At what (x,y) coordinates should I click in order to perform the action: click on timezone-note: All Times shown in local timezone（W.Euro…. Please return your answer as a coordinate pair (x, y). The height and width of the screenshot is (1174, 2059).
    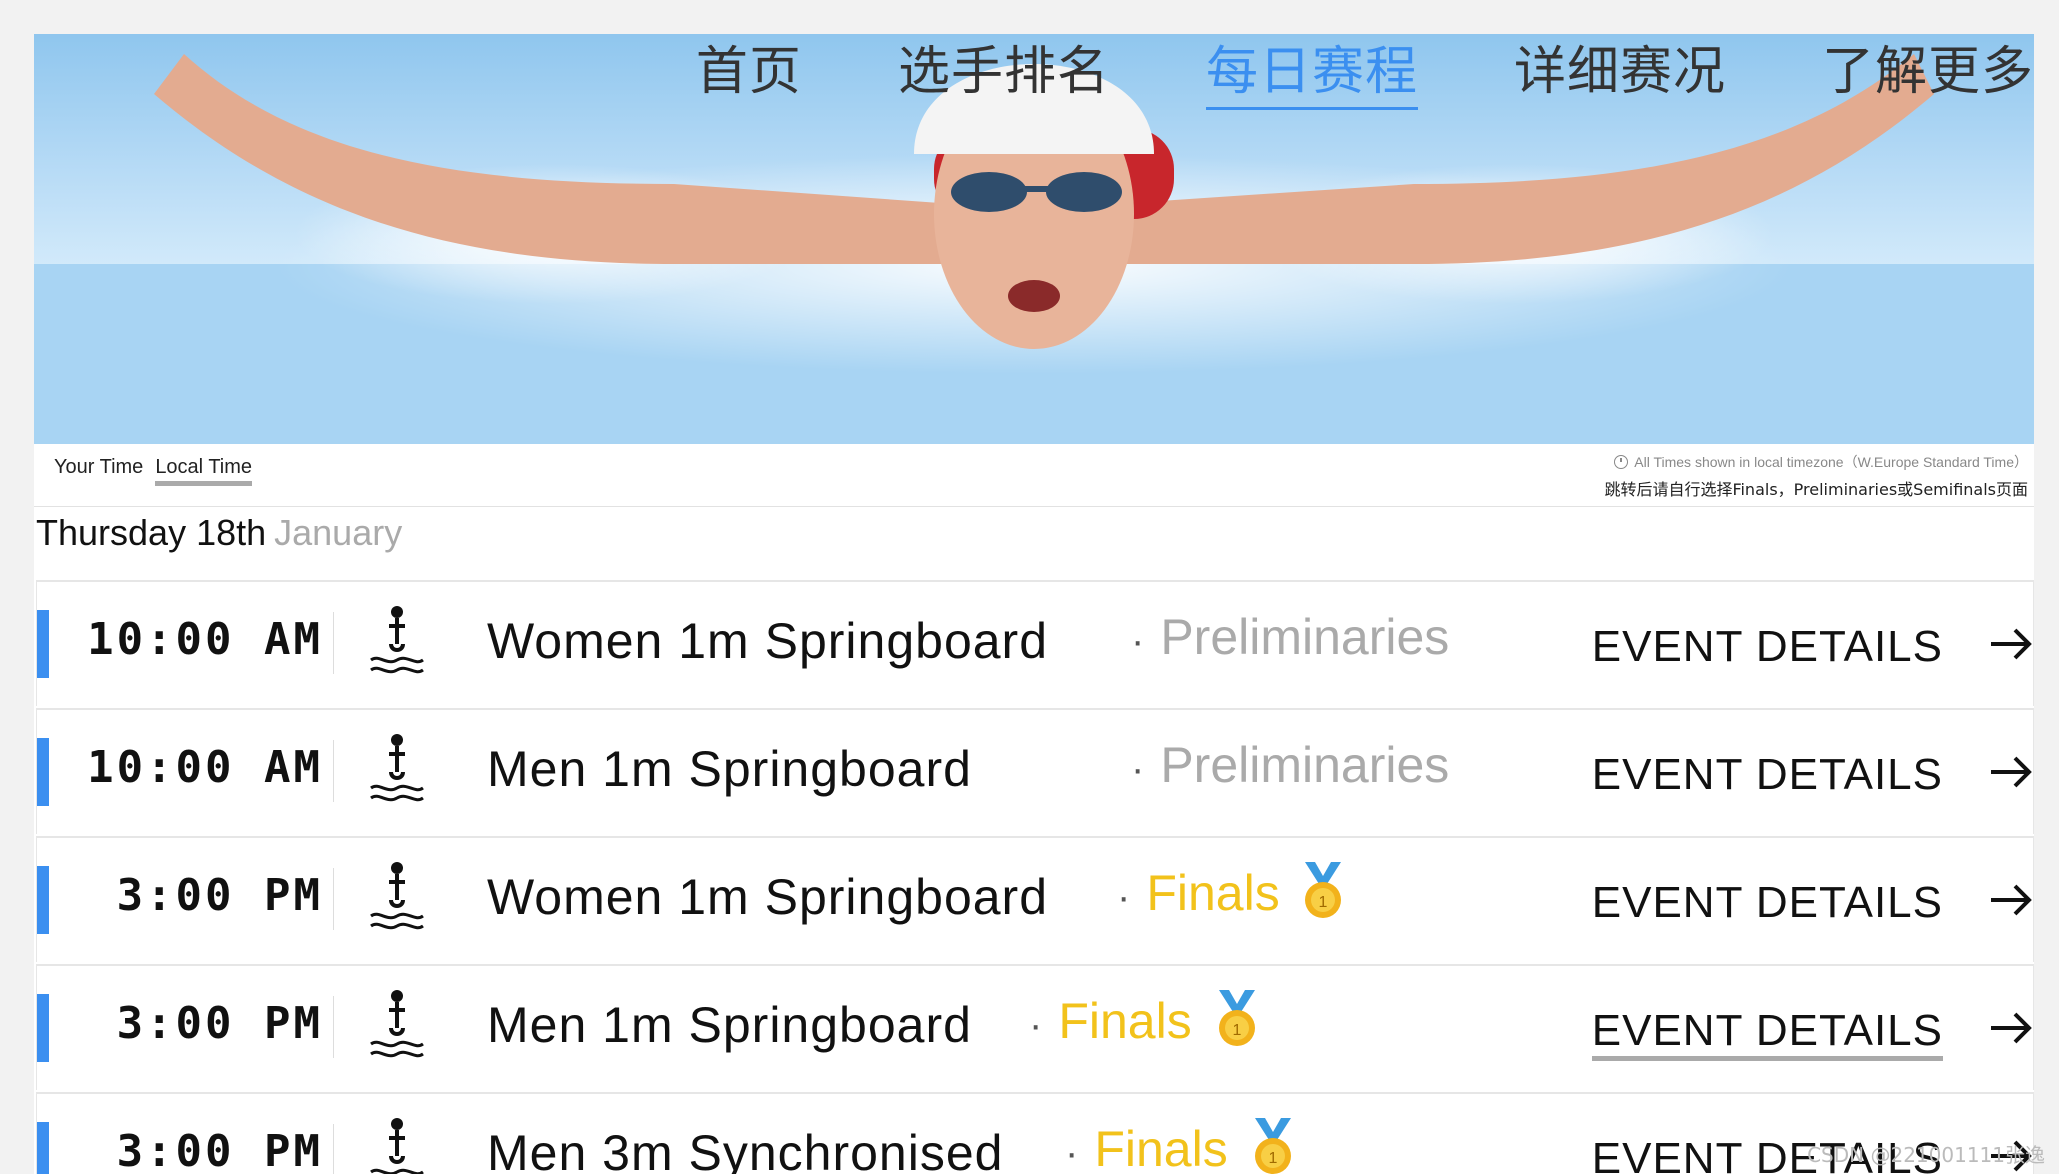
    Looking at the image, I should click on (1816, 476).